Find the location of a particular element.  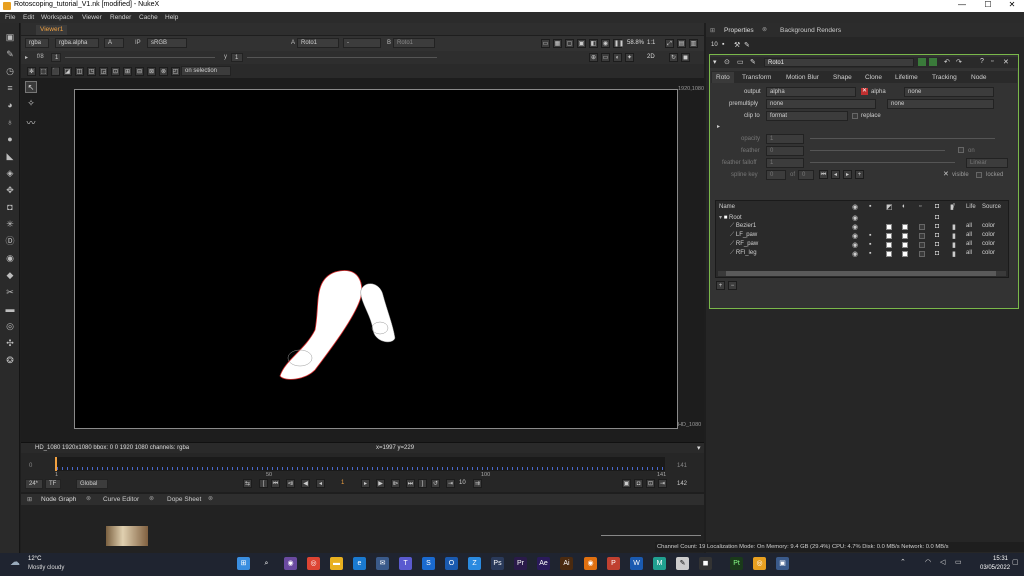

zoom-icon: Z is located at coordinates (474, 563).